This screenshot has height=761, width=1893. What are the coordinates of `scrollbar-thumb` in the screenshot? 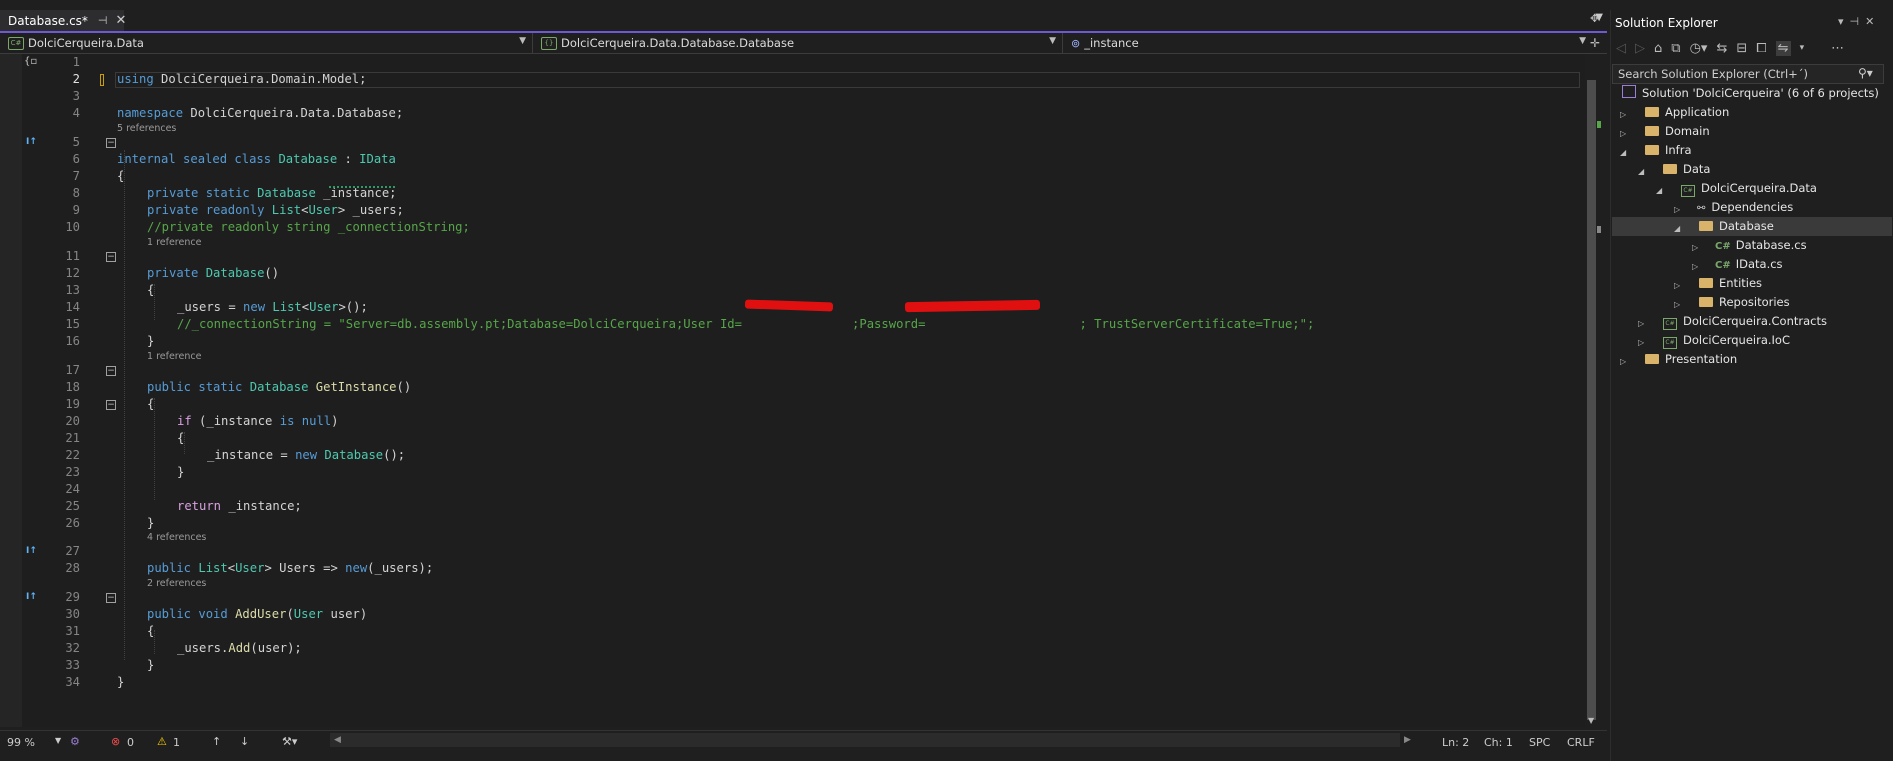 It's located at (1591, 400).